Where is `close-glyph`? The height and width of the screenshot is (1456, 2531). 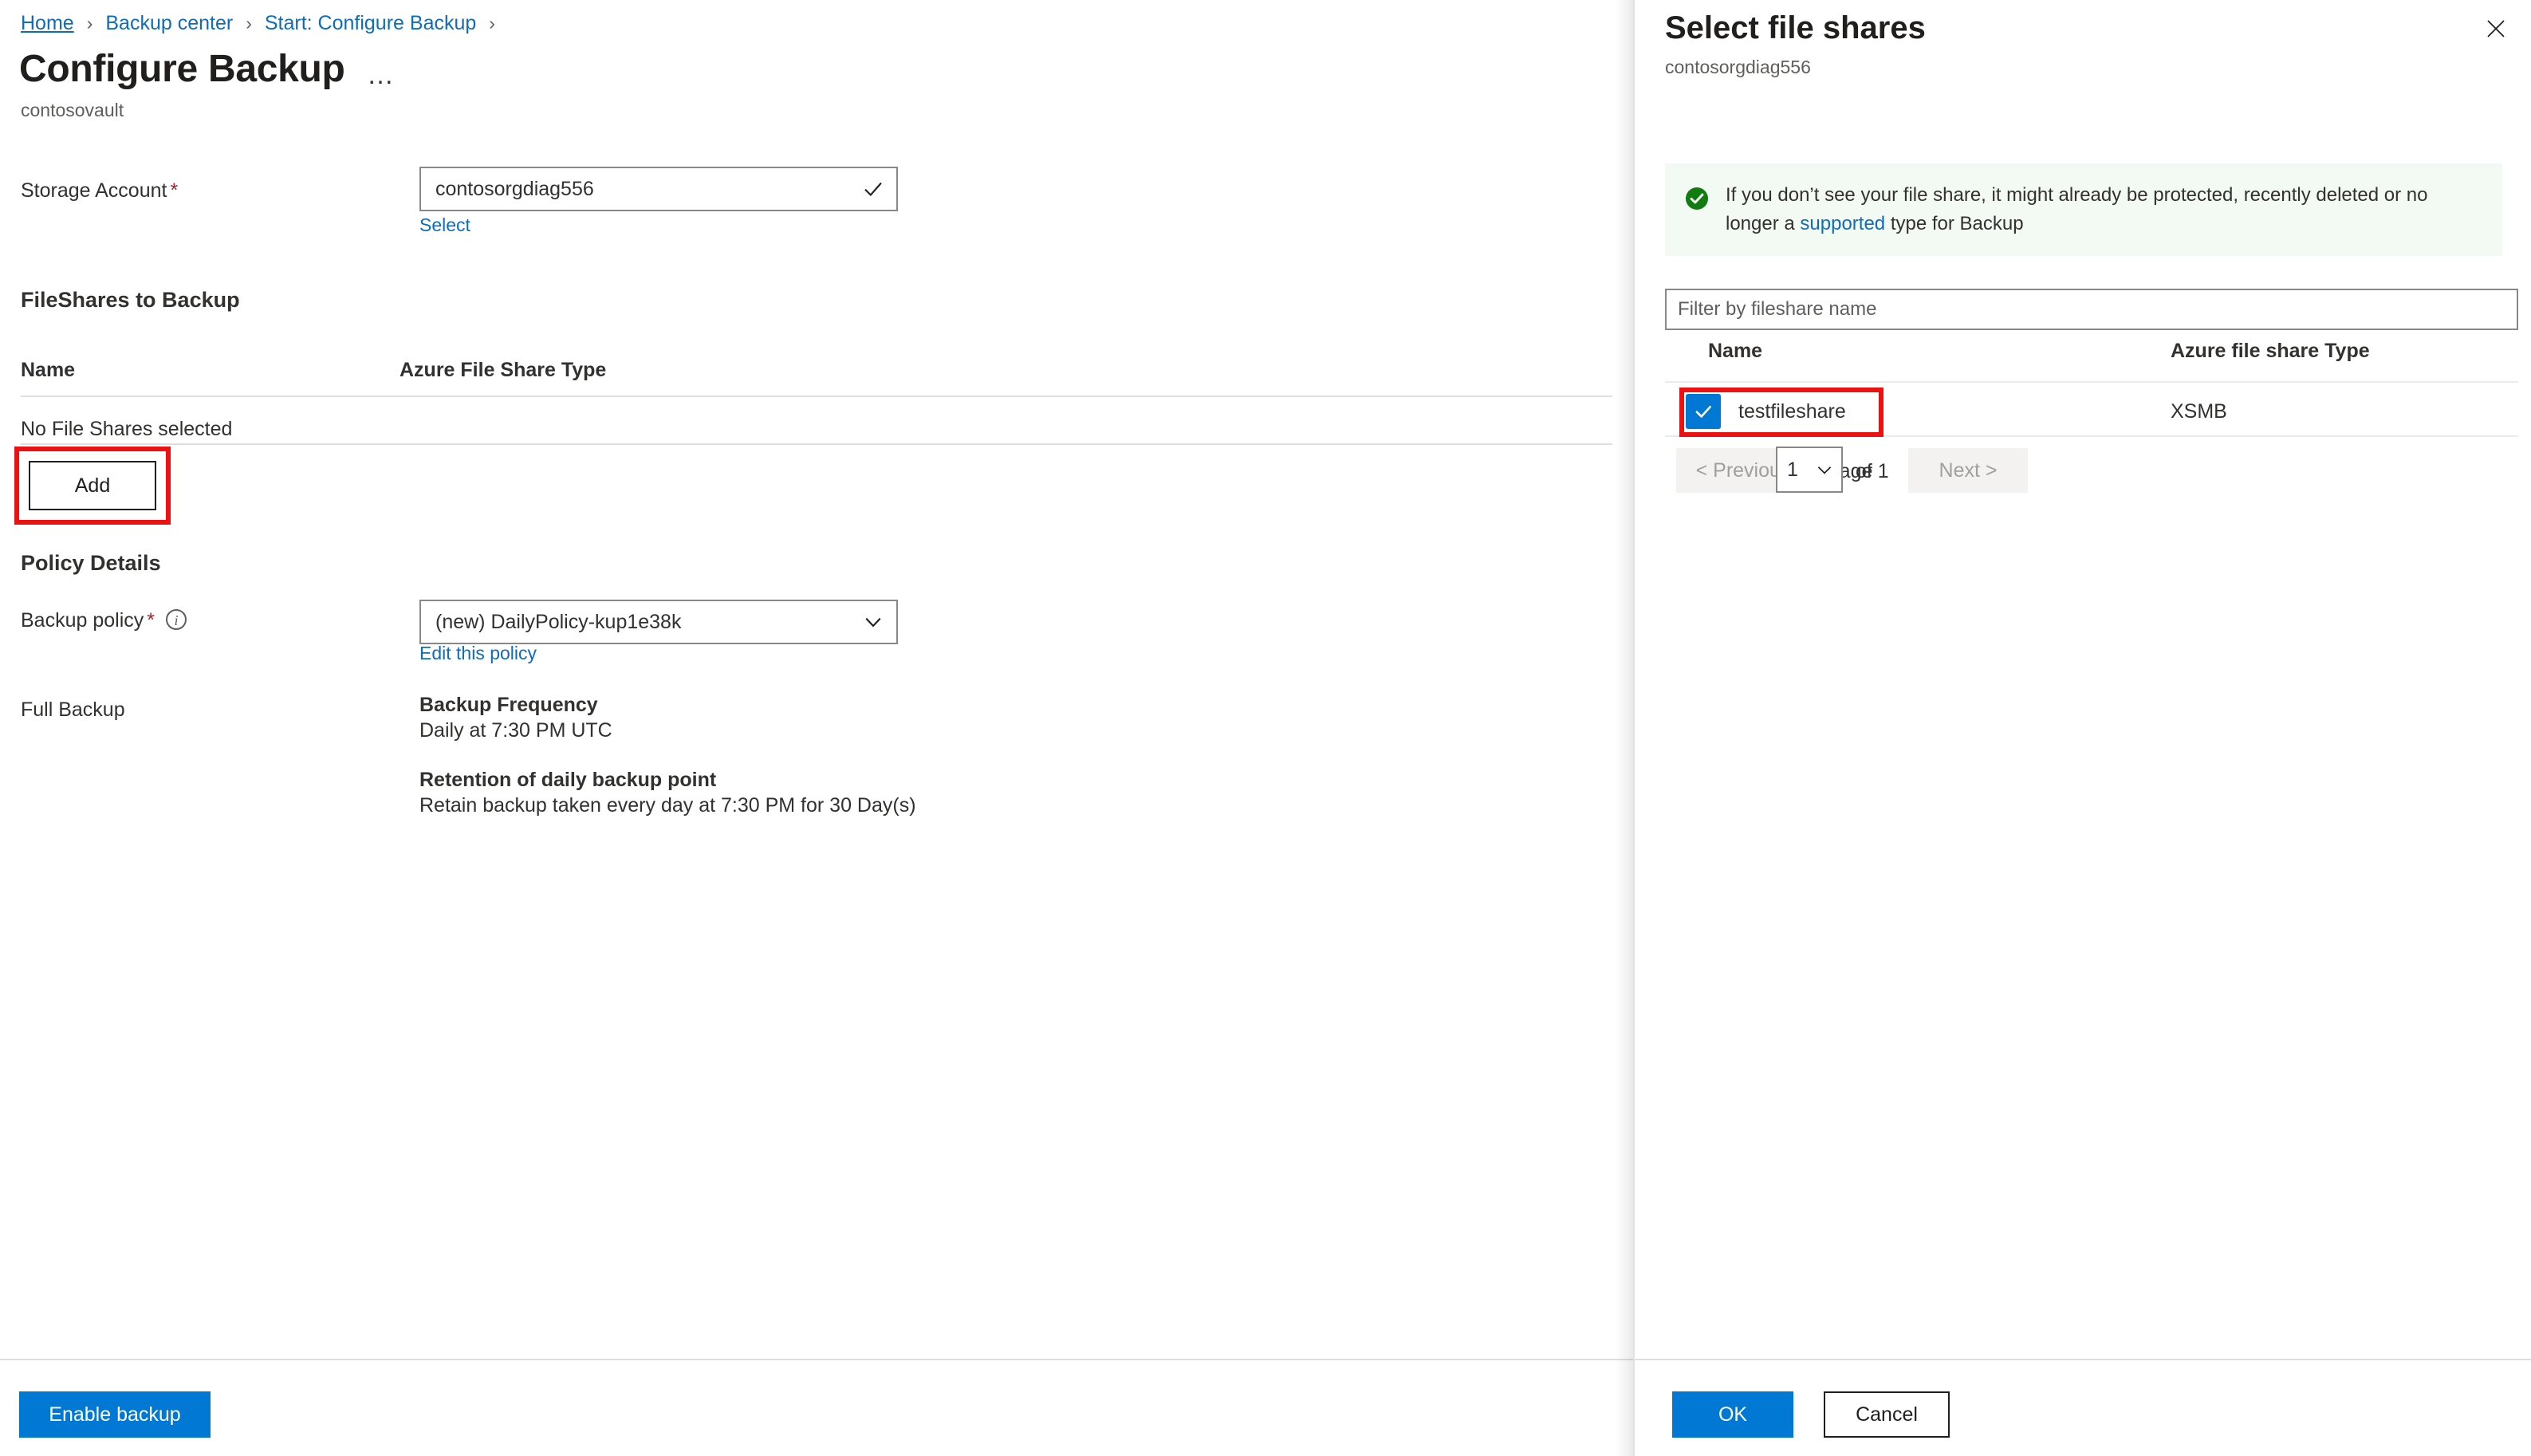
close-glyph is located at coordinates (2496, 28).